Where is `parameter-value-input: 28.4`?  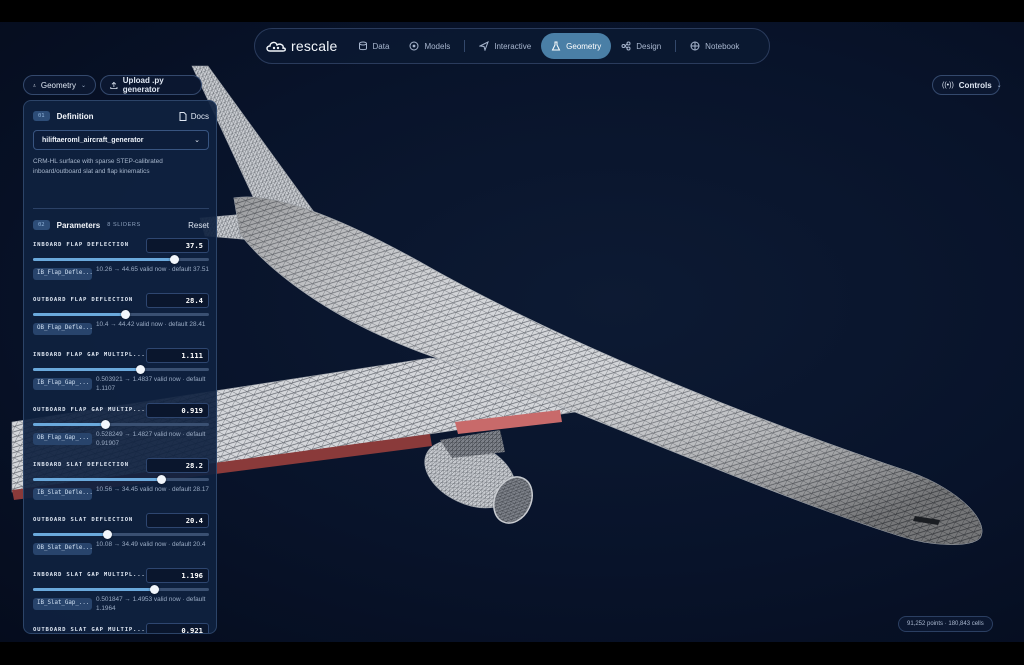
parameter-value-input: 28.4 is located at coordinates (177, 300).